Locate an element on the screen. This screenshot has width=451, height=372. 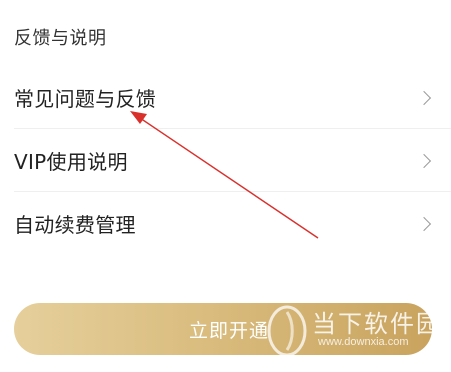
menu-item-label: 常见问题与反馈 is located at coordinates (85, 99).